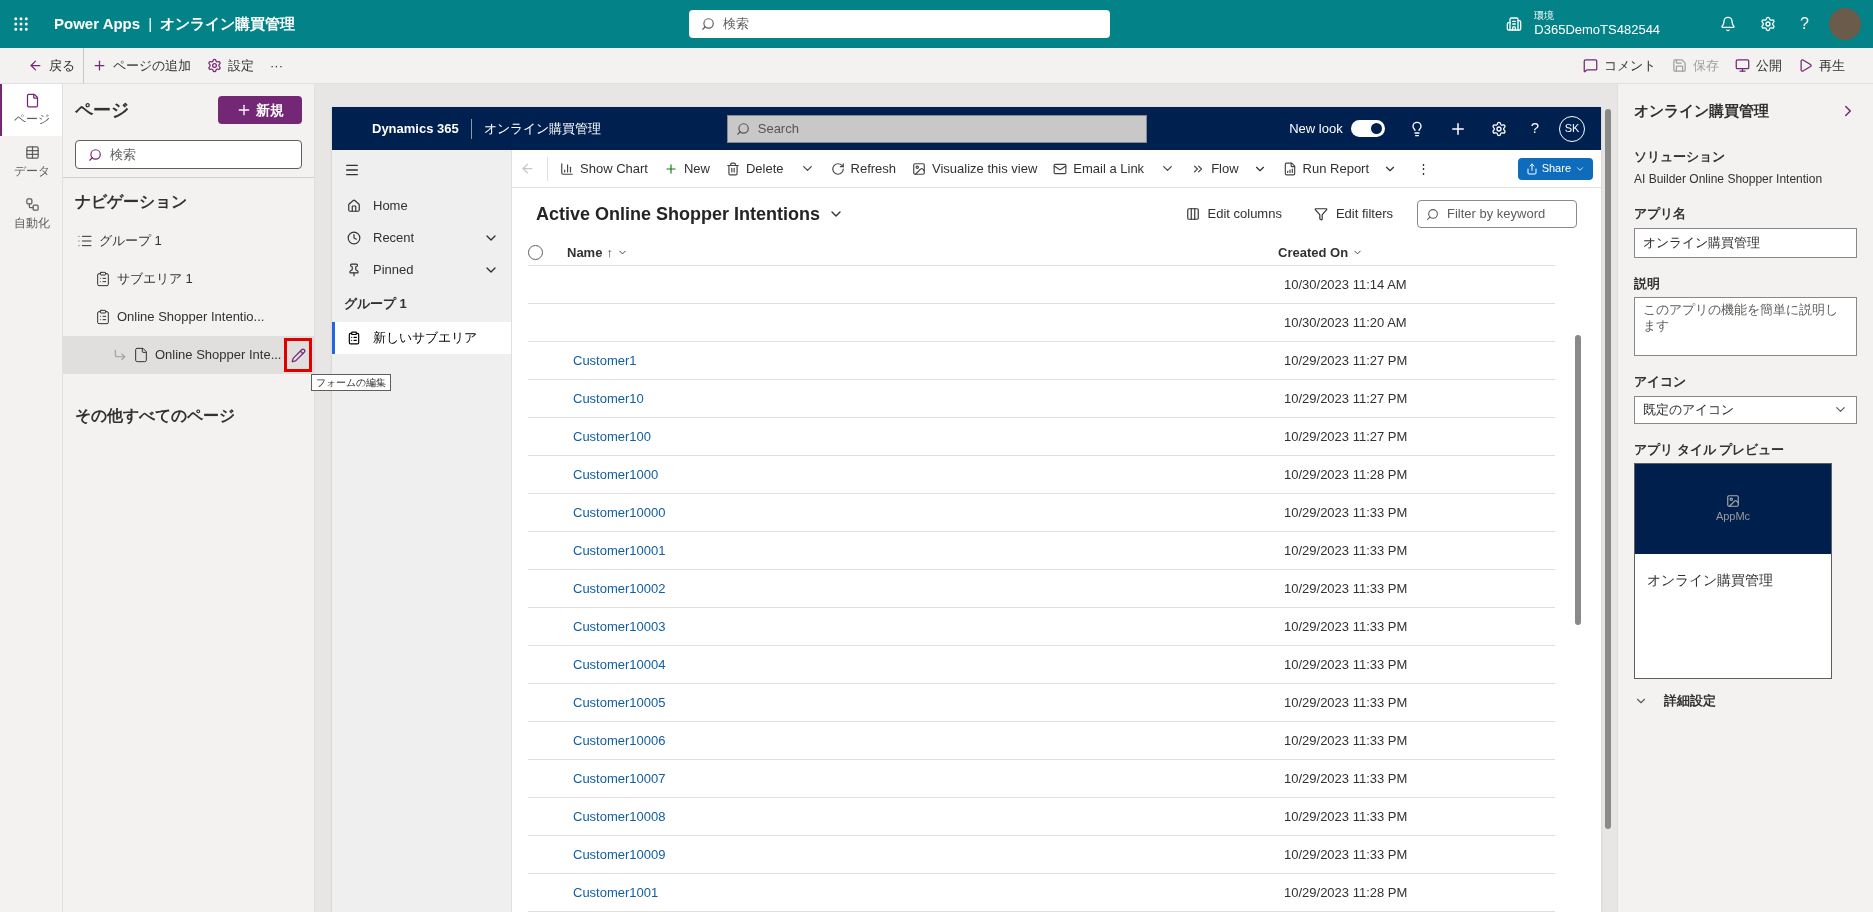 This screenshot has width=1873, height=912. What do you see at coordinates (421, 304) in the screenshot?
I see `sitemap-group: グループ 1` at bounding box center [421, 304].